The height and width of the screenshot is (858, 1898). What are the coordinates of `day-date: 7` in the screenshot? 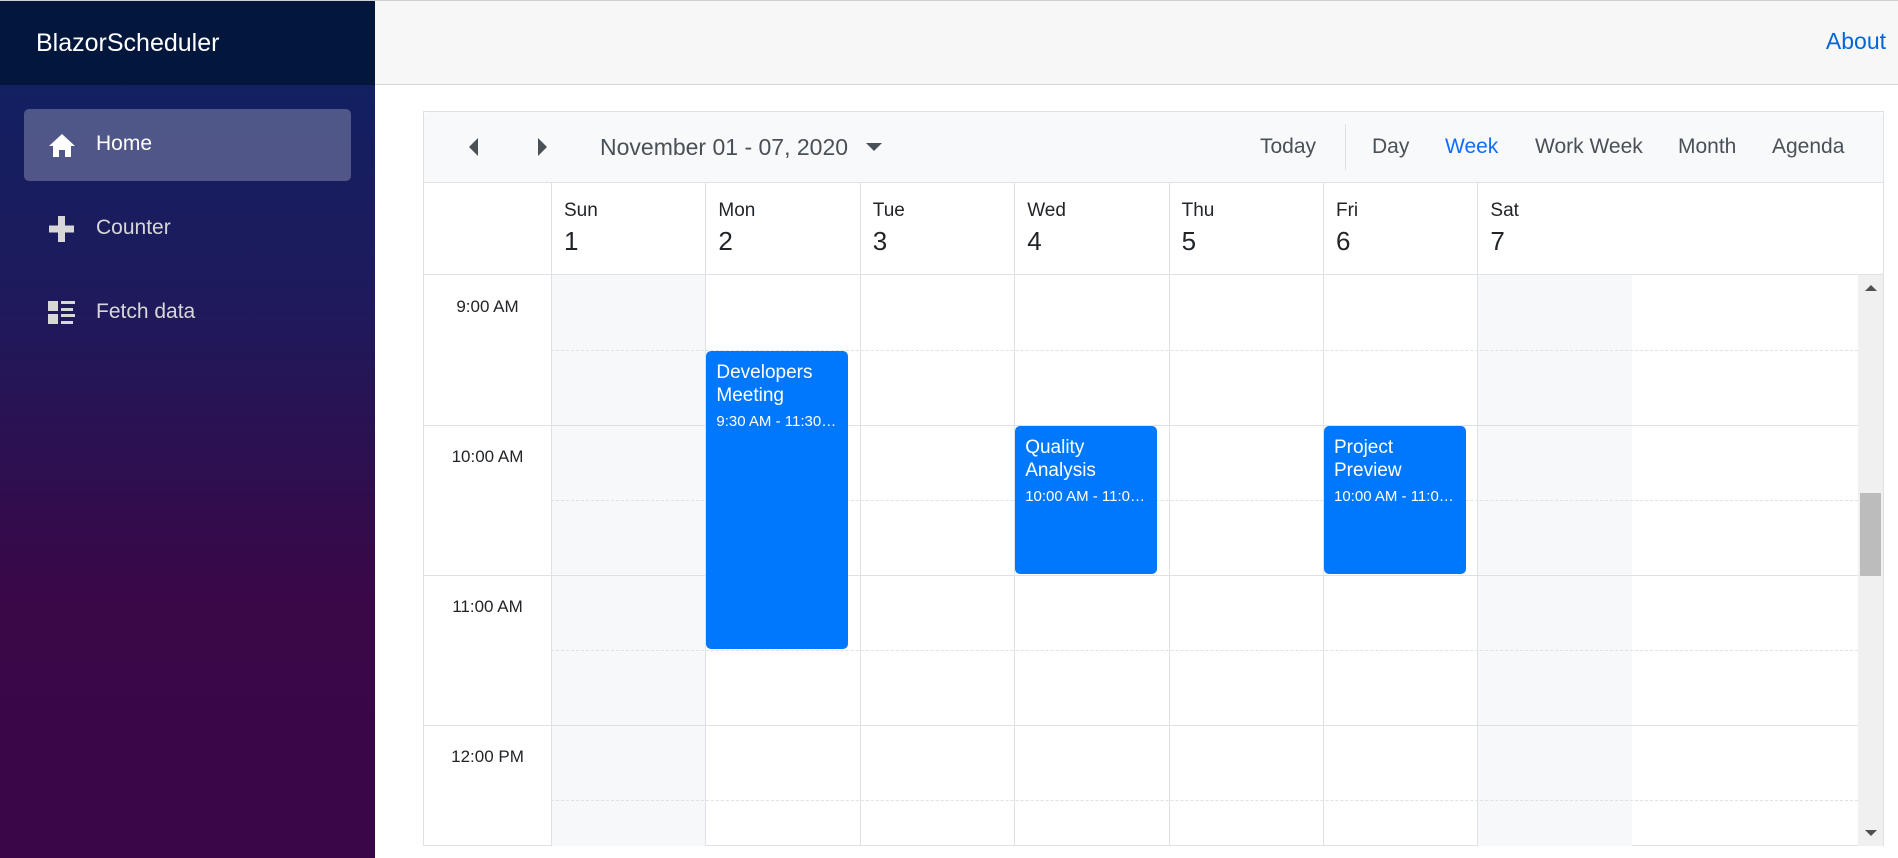 It's located at (1497, 241).